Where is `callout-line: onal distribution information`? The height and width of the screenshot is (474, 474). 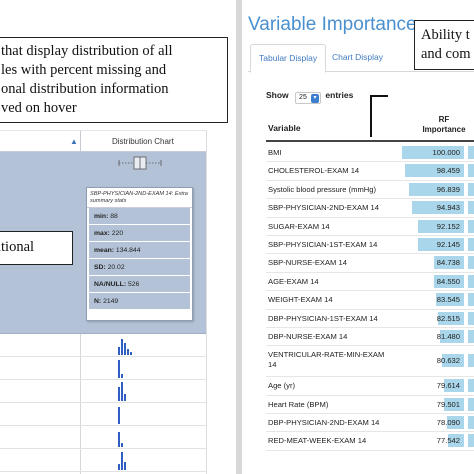
callout-line: onal distribution information is located at coordinates (85, 89).